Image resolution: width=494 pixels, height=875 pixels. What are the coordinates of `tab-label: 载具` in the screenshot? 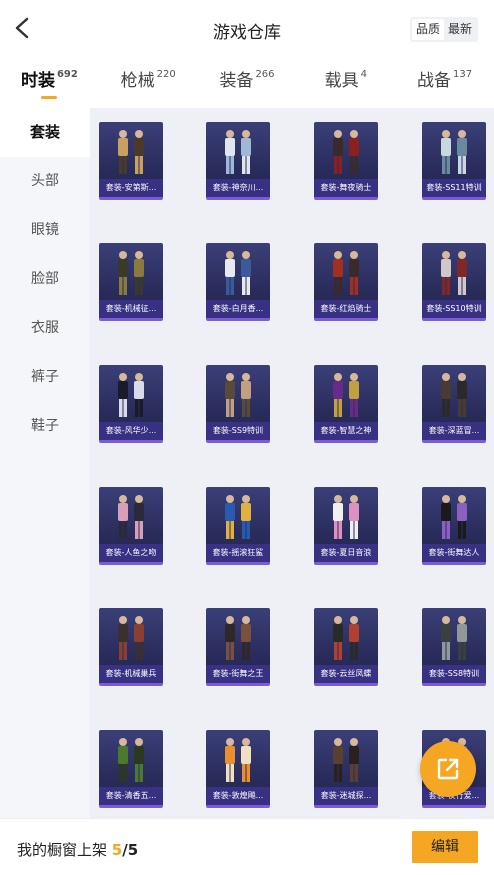 It's located at (341, 81).